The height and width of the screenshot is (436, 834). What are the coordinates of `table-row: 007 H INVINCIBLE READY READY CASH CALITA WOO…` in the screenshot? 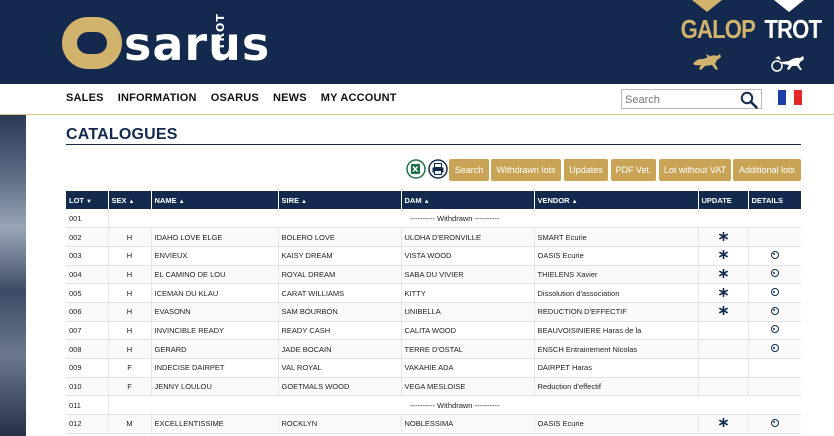 It's located at (433, 331).